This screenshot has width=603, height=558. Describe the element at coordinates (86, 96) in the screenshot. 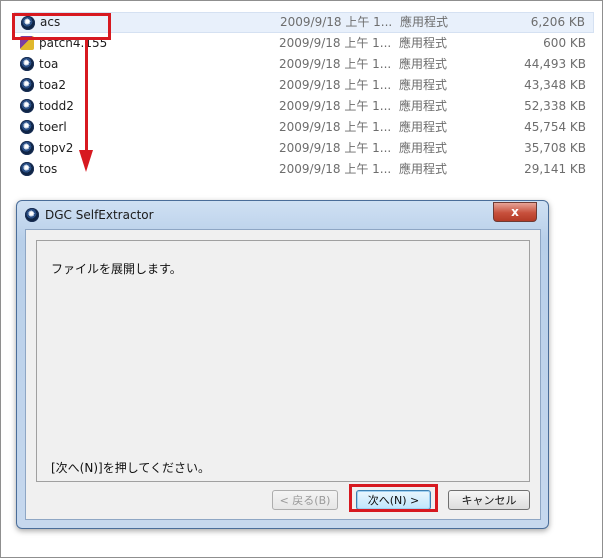

I see `arrow-shaft` at that location.